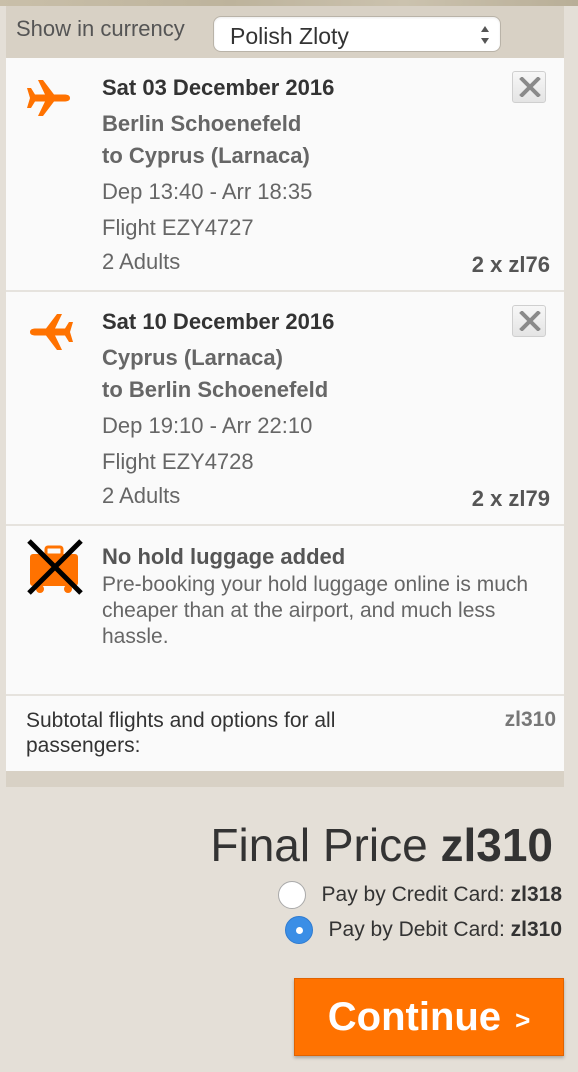  I want to click on final-price: Final Price zl310, so click(381, 845).